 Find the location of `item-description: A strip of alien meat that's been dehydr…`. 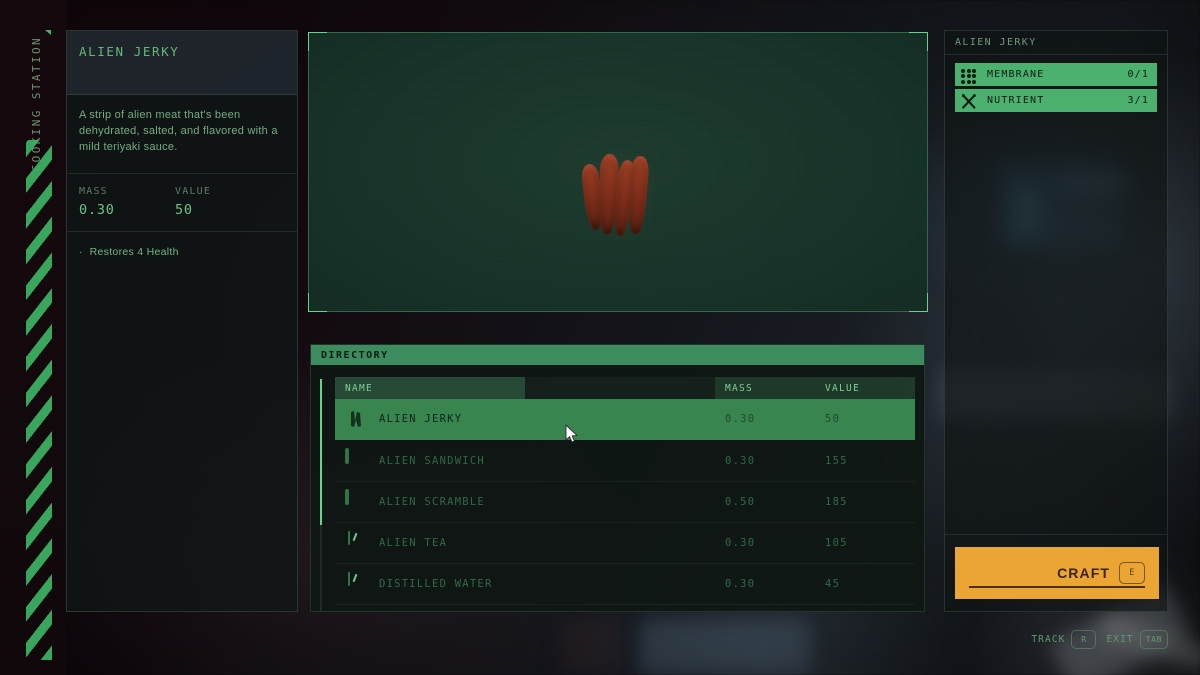

item-description: A strip of alien meat that's been dehydr… is located at coordinates (178, 131).